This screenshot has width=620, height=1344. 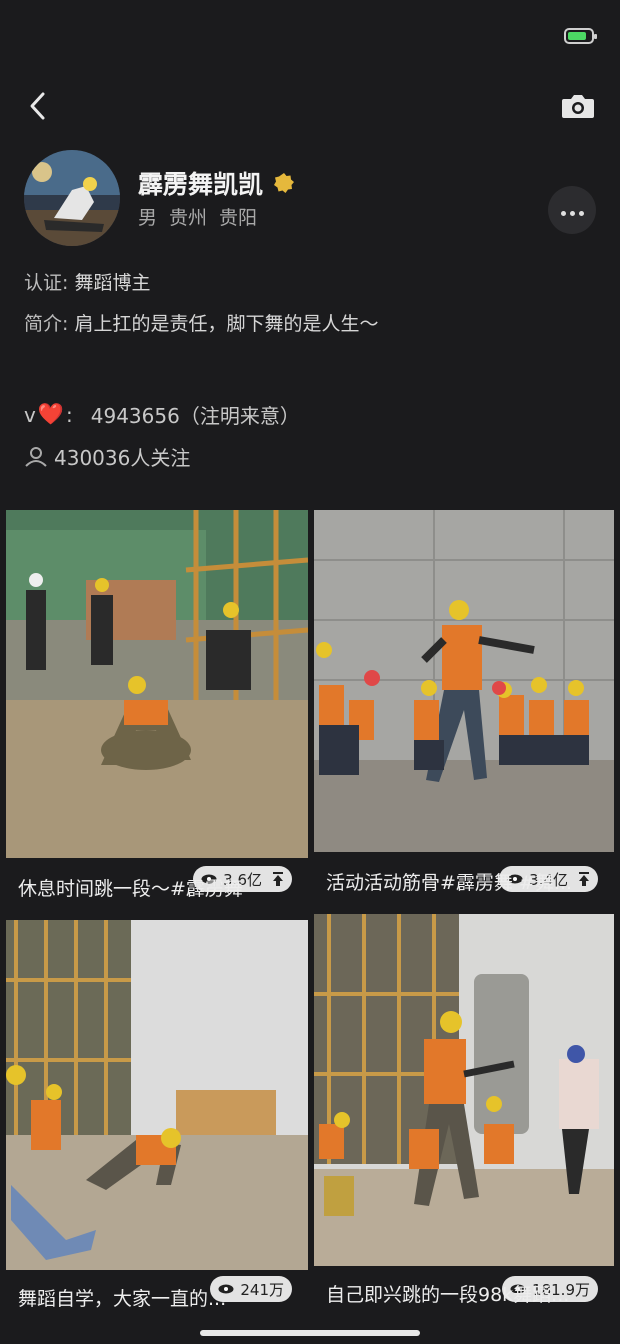 I want to click on gender: 男, so click(x=148, y=218).